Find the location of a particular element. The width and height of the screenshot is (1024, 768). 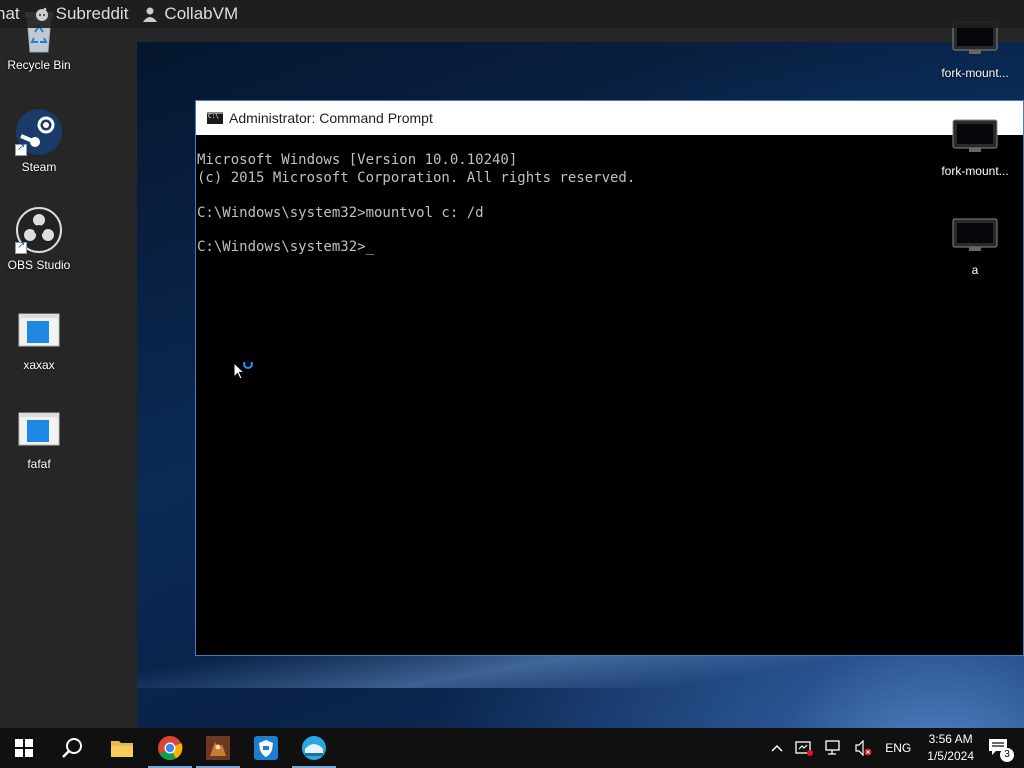

console-prompt-line: C:\Windows\system32> is located at coordinates (610, 247).